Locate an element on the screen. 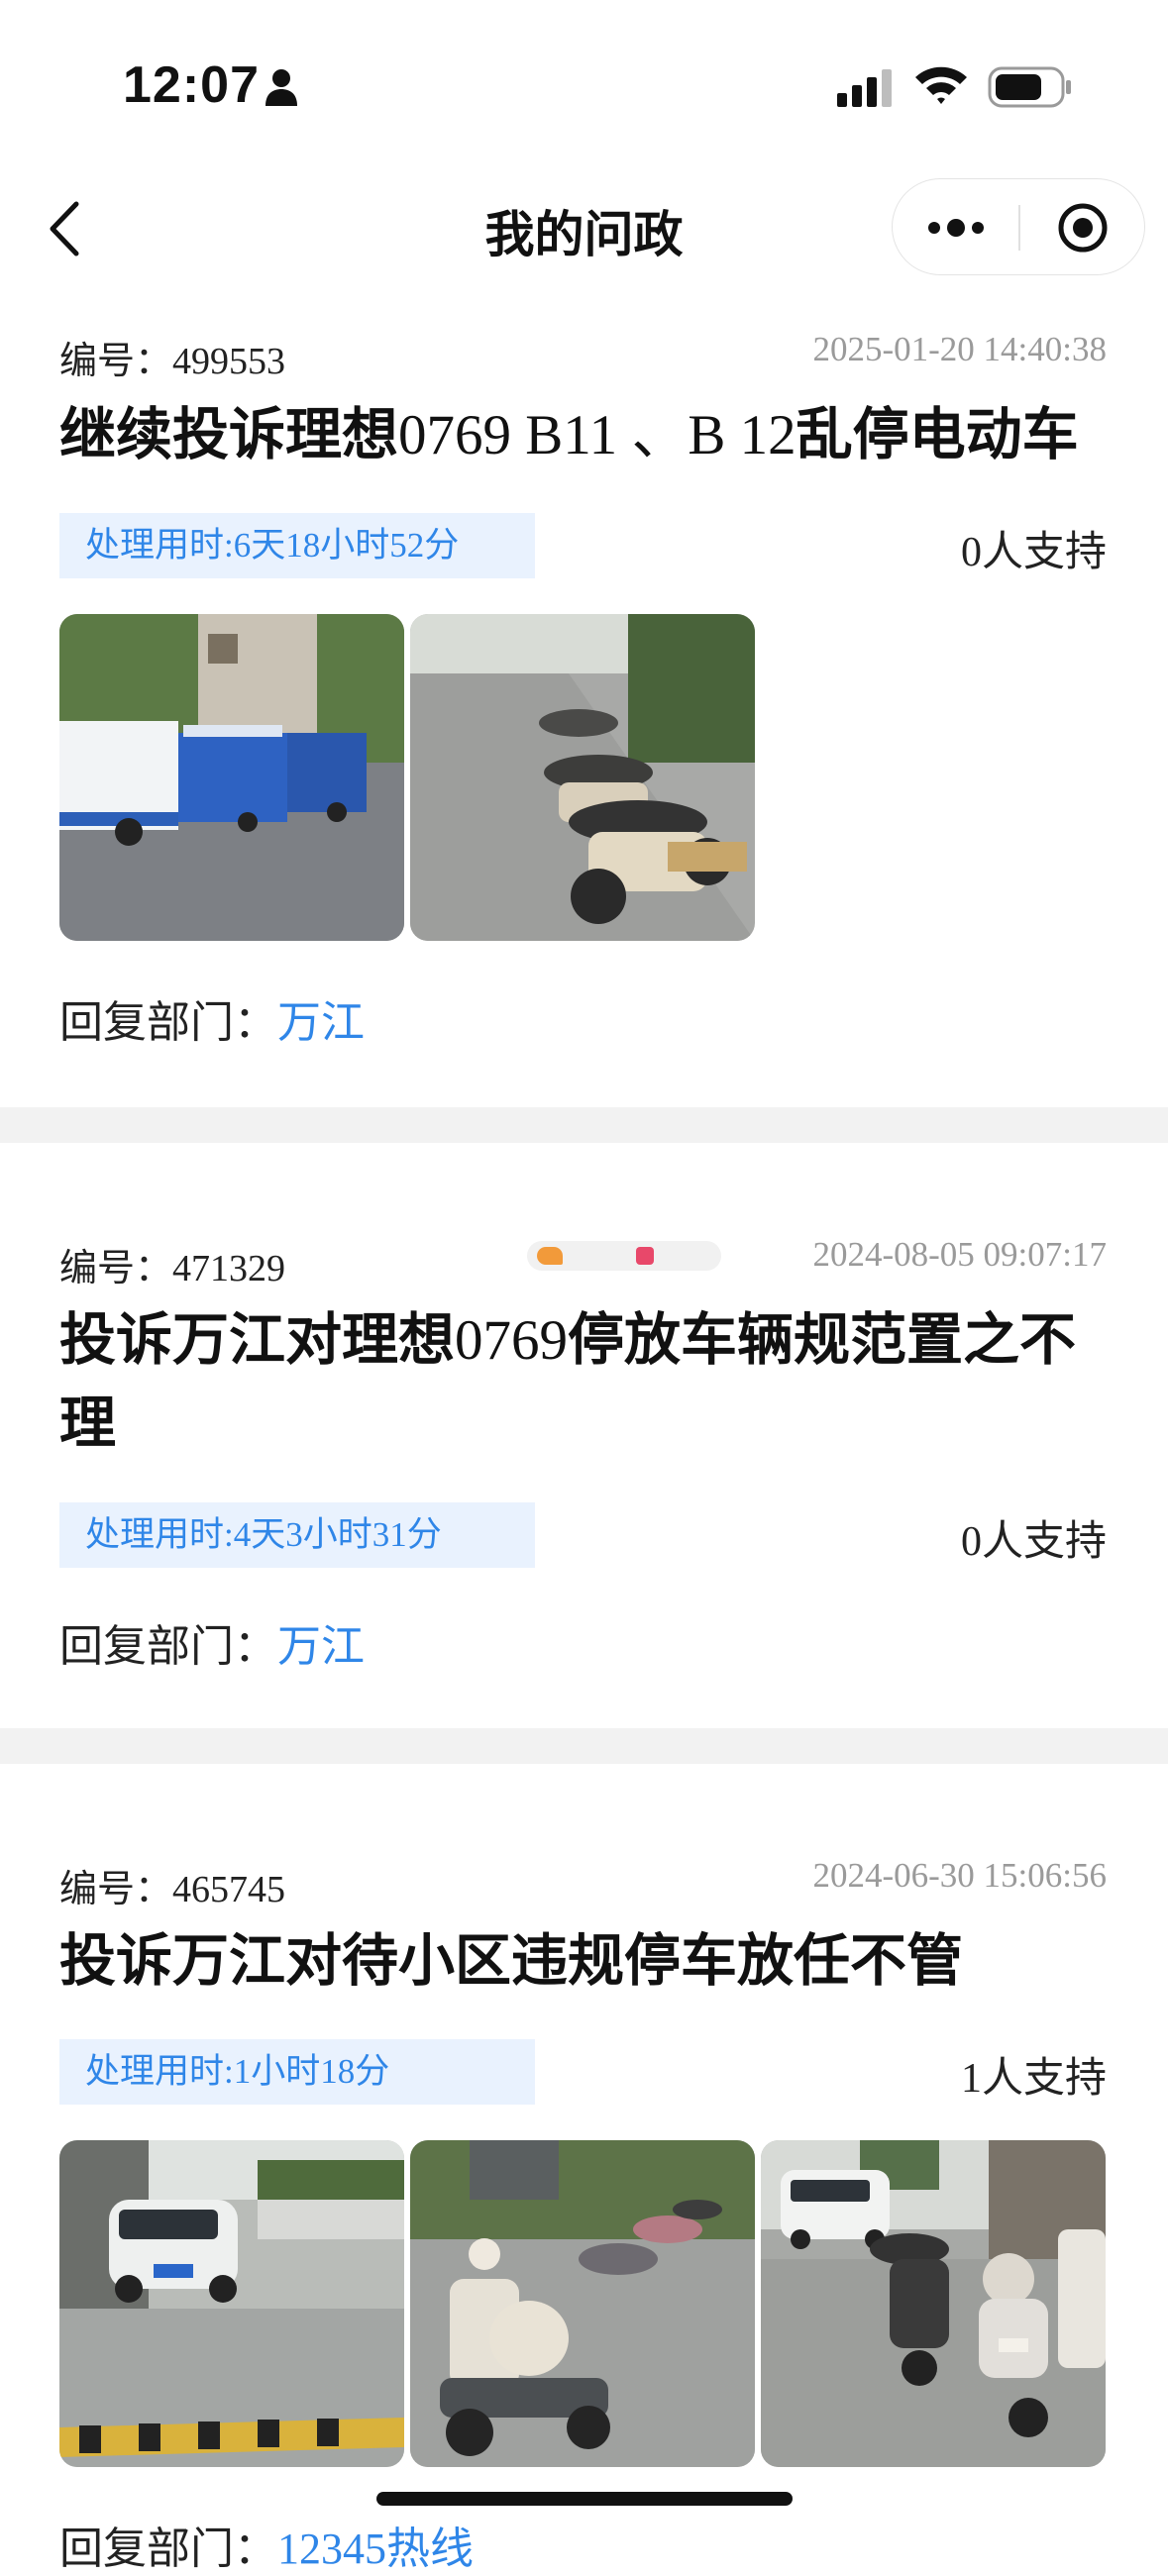 The width and height of the screenshot is (1168, 2576). complaint-date: 2025-01-20 14:40:38 is located at coordinates (959, 349).